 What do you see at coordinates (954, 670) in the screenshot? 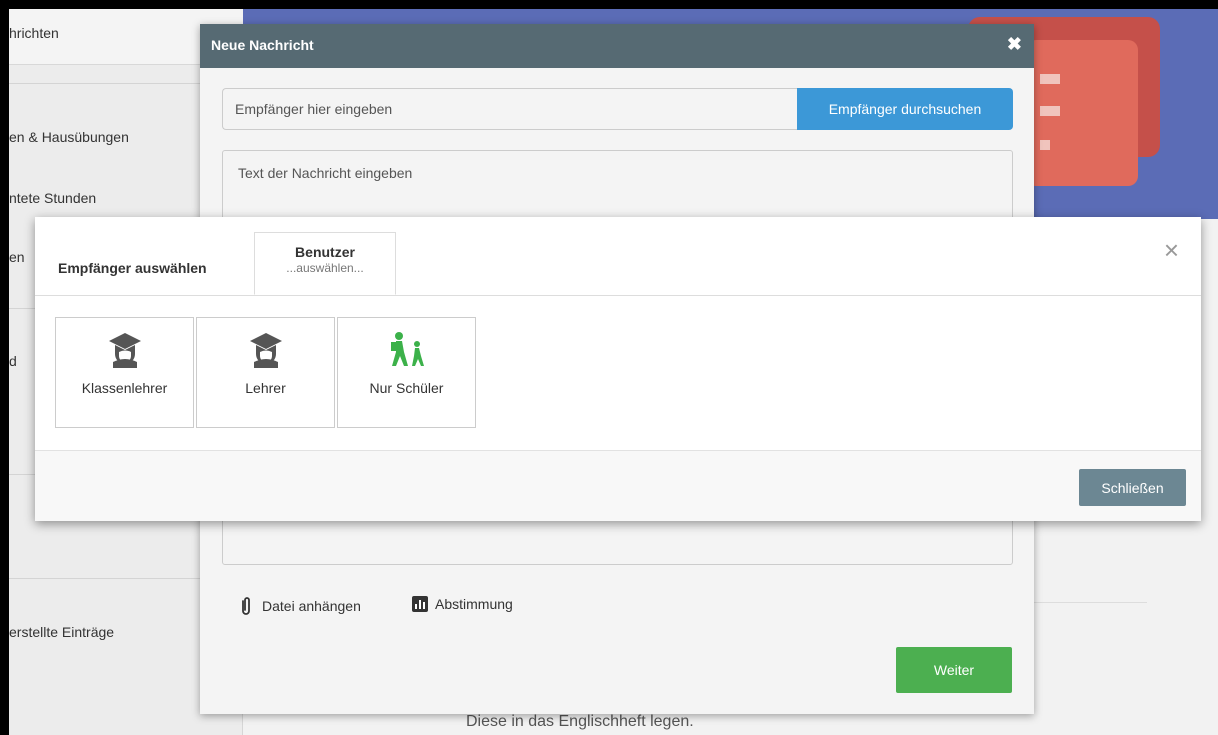
I see `next-button: Weiter` at bounding box center [954, 670].